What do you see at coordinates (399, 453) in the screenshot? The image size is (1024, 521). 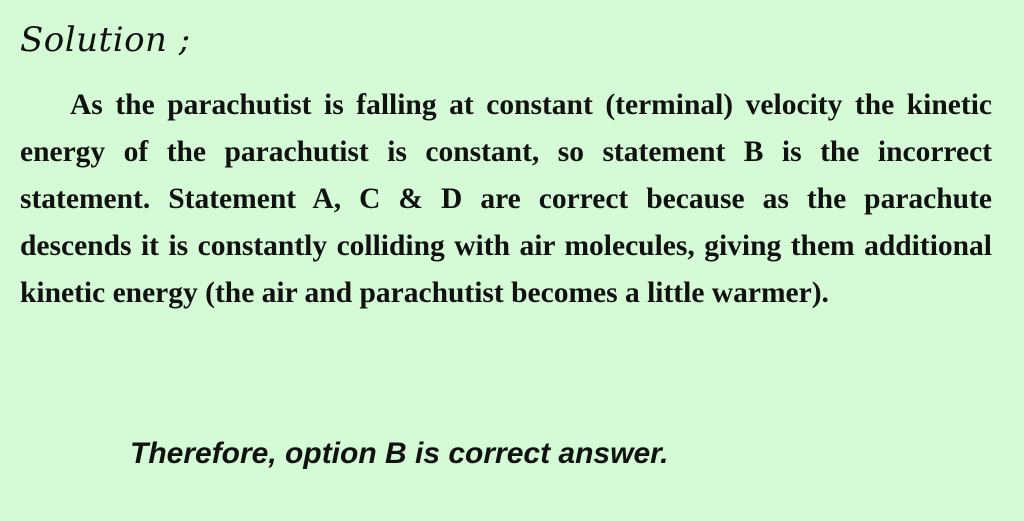 I see `answer-conclusion: Therefore, option B is correct answer.` at bounding box center [399, 453].